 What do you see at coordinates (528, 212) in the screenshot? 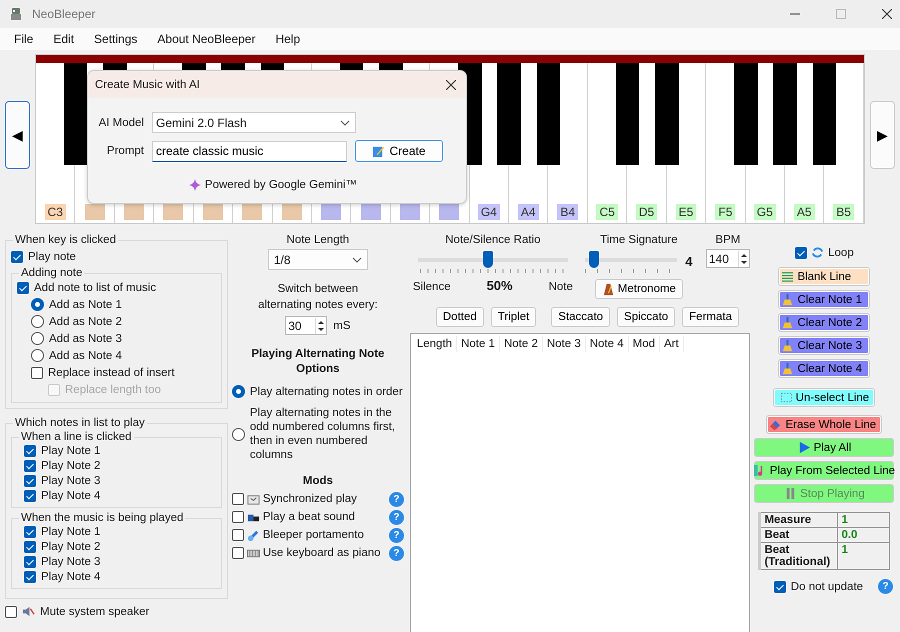
I see `key-label: A4` at bounding box center [528, 212].